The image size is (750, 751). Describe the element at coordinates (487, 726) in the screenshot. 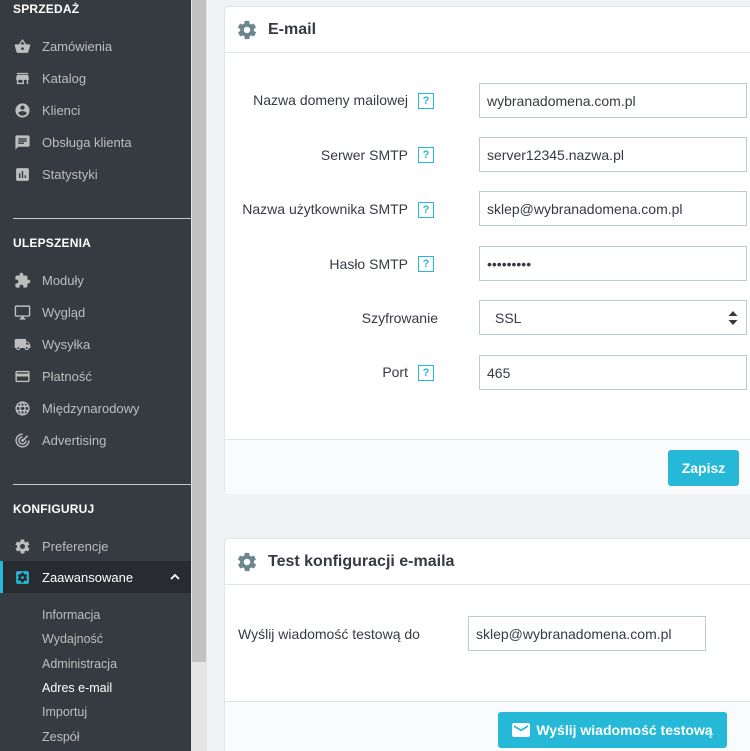

I see `test-panel-footer: Wyślij wiadomość testową` at that location.